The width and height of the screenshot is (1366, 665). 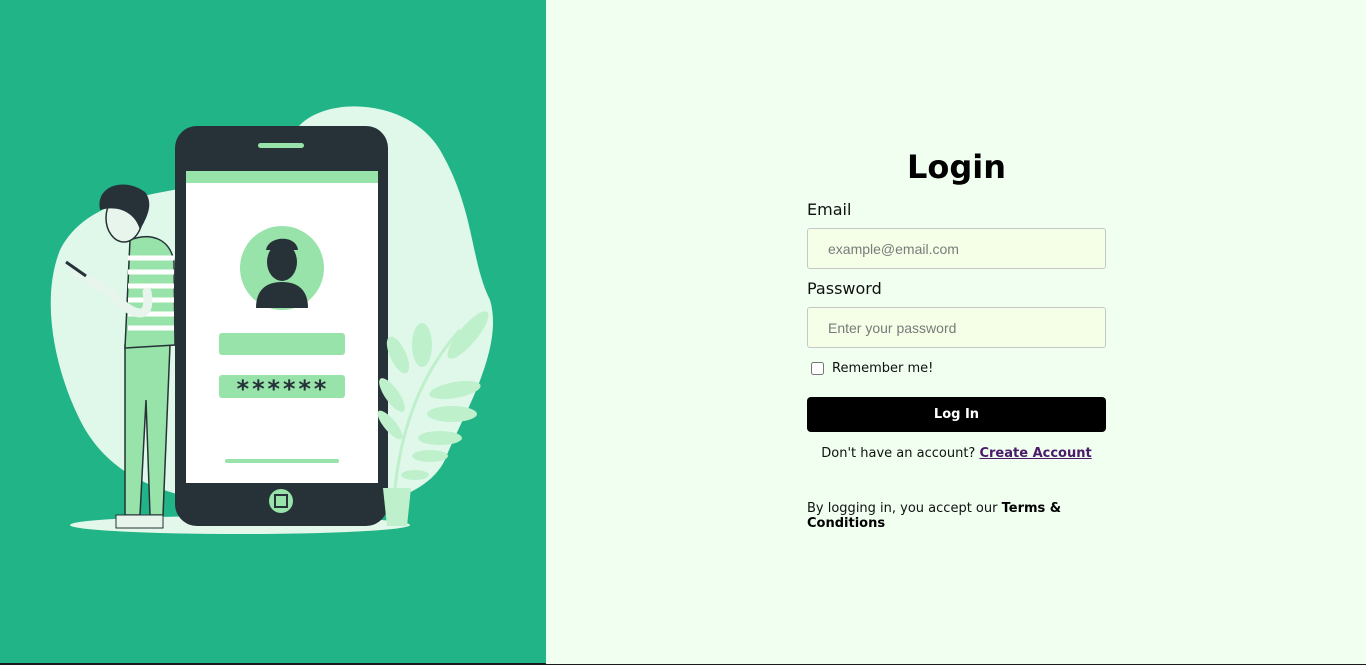 What do you see at coordinates (282, 389) in the screenshot?
I see `masked-password-text: ******` at bounding box center [282, 389].